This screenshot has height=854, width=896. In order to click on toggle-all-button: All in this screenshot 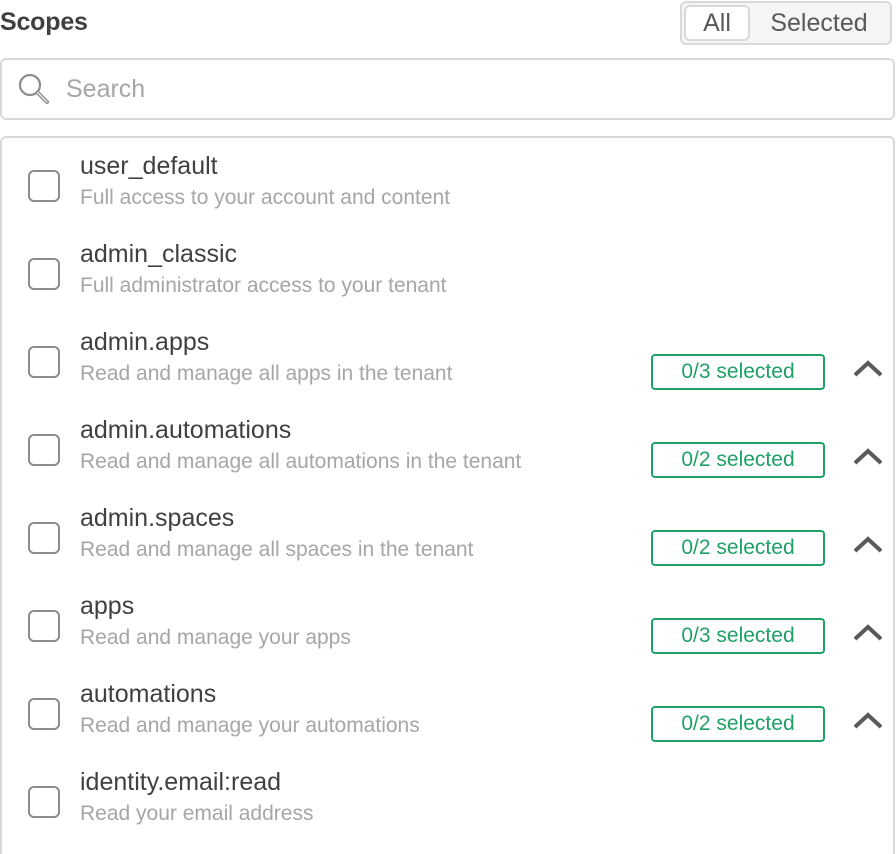, I will do `click(717, 23)`.